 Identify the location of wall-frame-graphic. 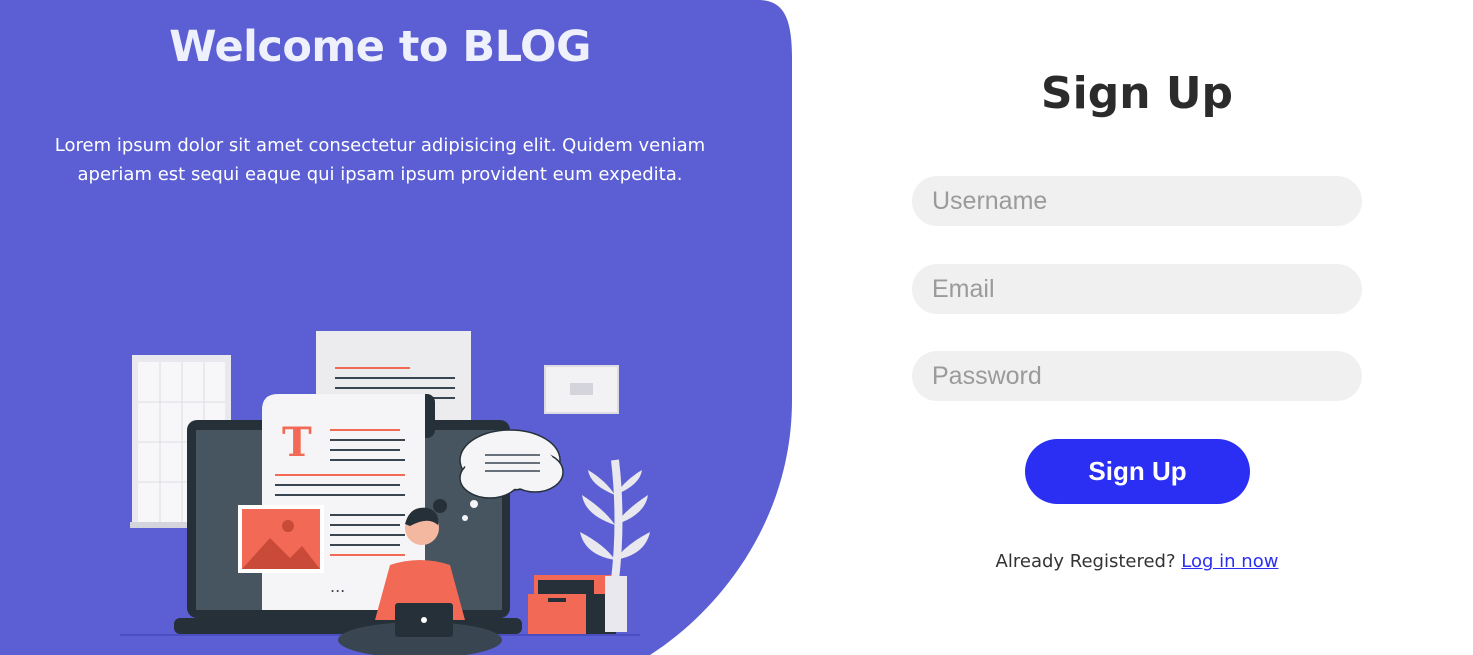
(581, 389).